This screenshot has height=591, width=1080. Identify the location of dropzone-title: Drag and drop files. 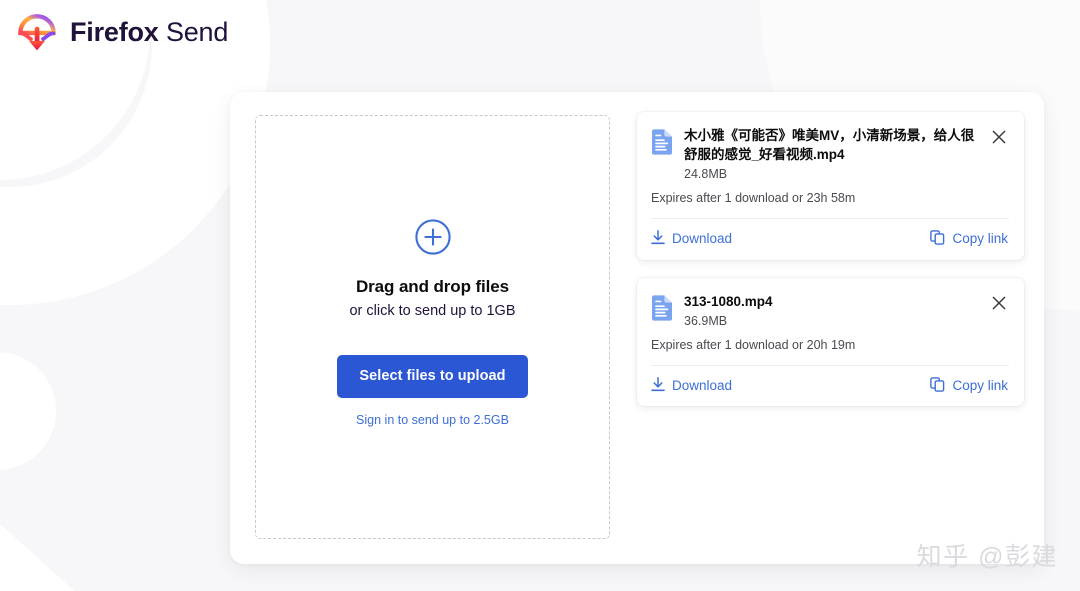
(432, 286).